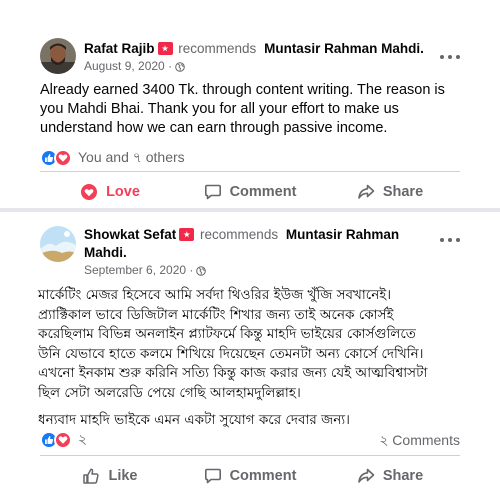 This screenshot has height=500, width=500. I want to click on post-actions: Love Comment Share, so click(250, 192).